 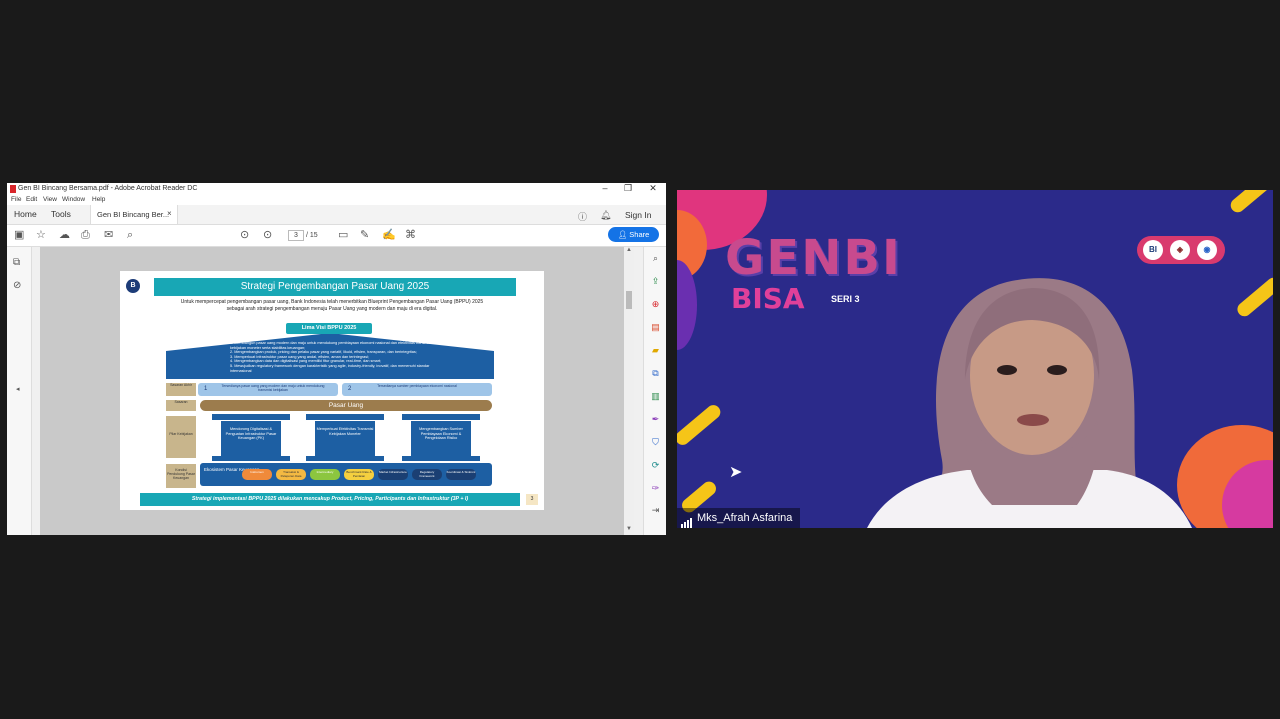 I want to click on right-tools-panel: ⌕ ⇪ ⊕ ▤ ▰ ⧉ ▥ ✒ ⛉ ⟳ ✑ ⇥, so click(x=654, y=391).